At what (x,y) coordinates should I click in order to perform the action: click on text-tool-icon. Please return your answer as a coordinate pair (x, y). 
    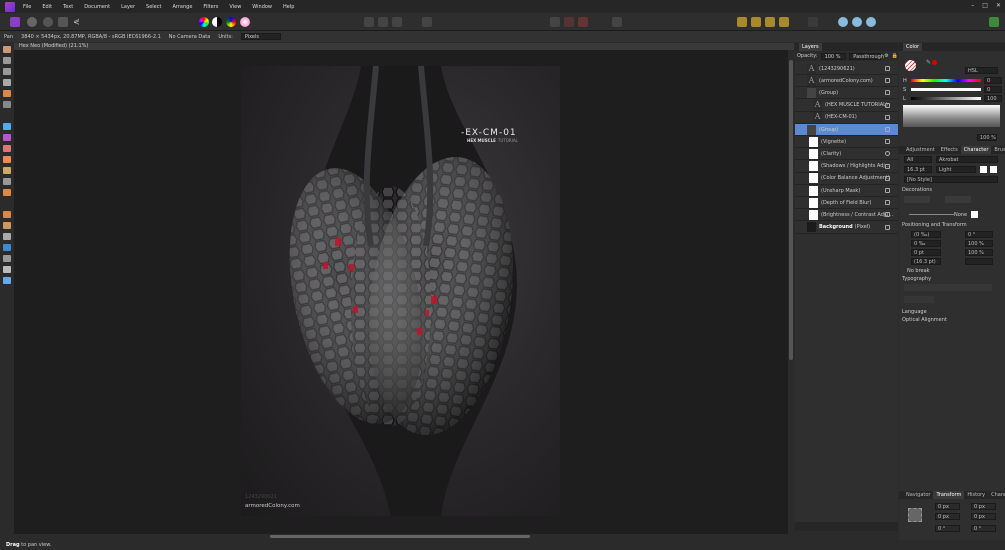
    Looking at the image, I should click on (7, 269).